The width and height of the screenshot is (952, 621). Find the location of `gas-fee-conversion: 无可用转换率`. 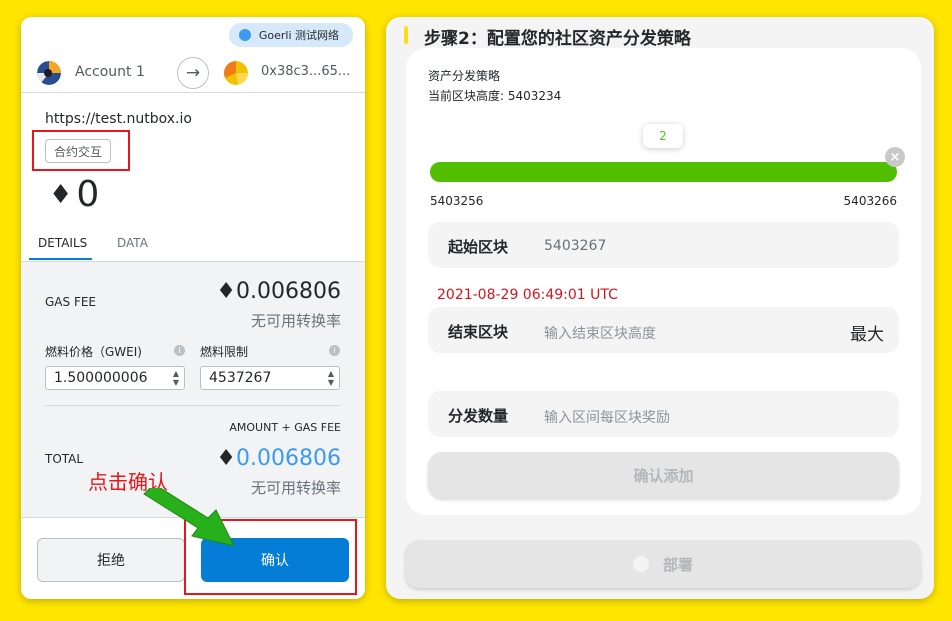

gas-fee-conversion: 无可用转换率 is located at coordinates (295, 321).